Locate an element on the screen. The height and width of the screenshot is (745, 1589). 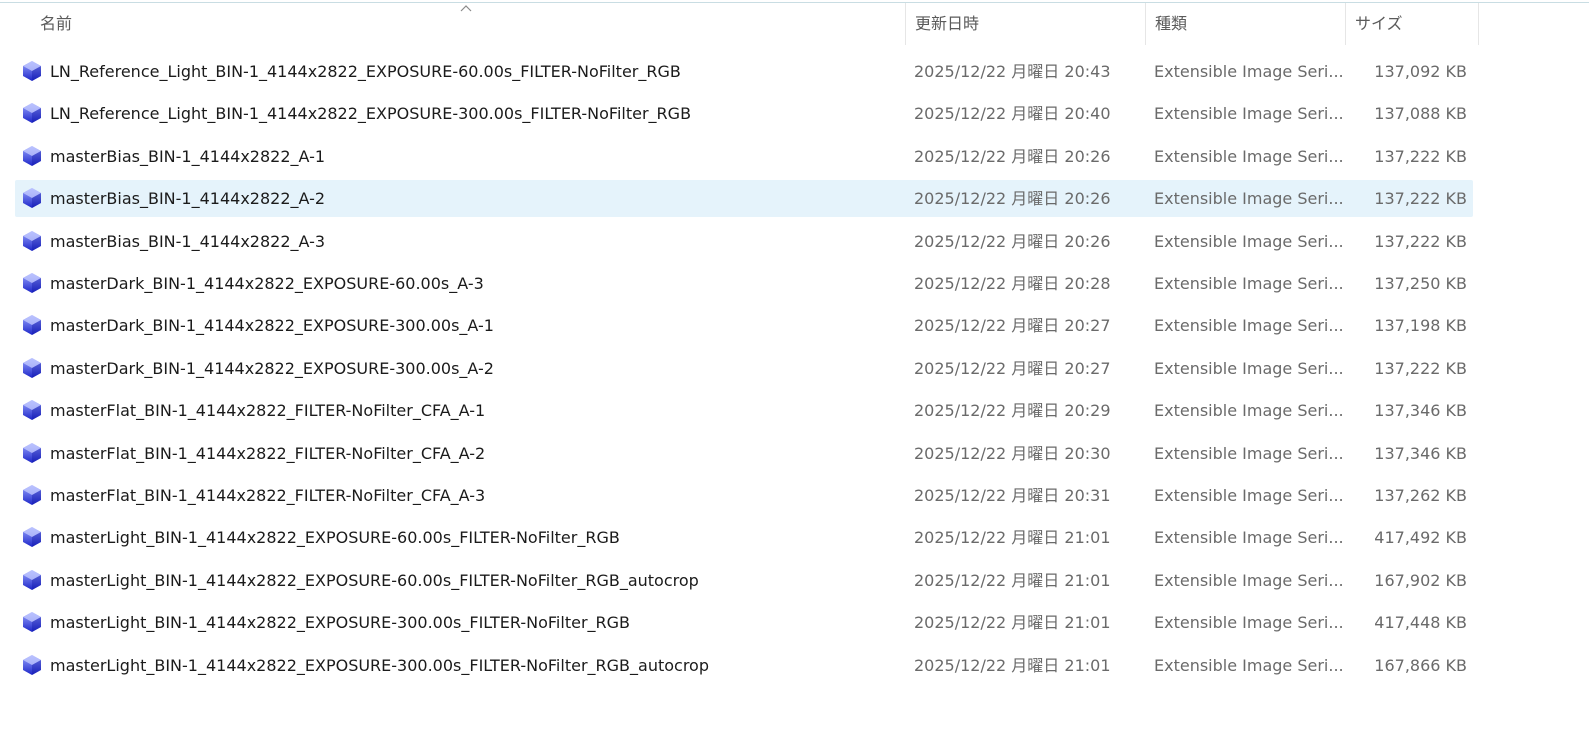
file-name: masterBias_BIN-1_4144x2822_A-2 is located at coordinates (188, 198).